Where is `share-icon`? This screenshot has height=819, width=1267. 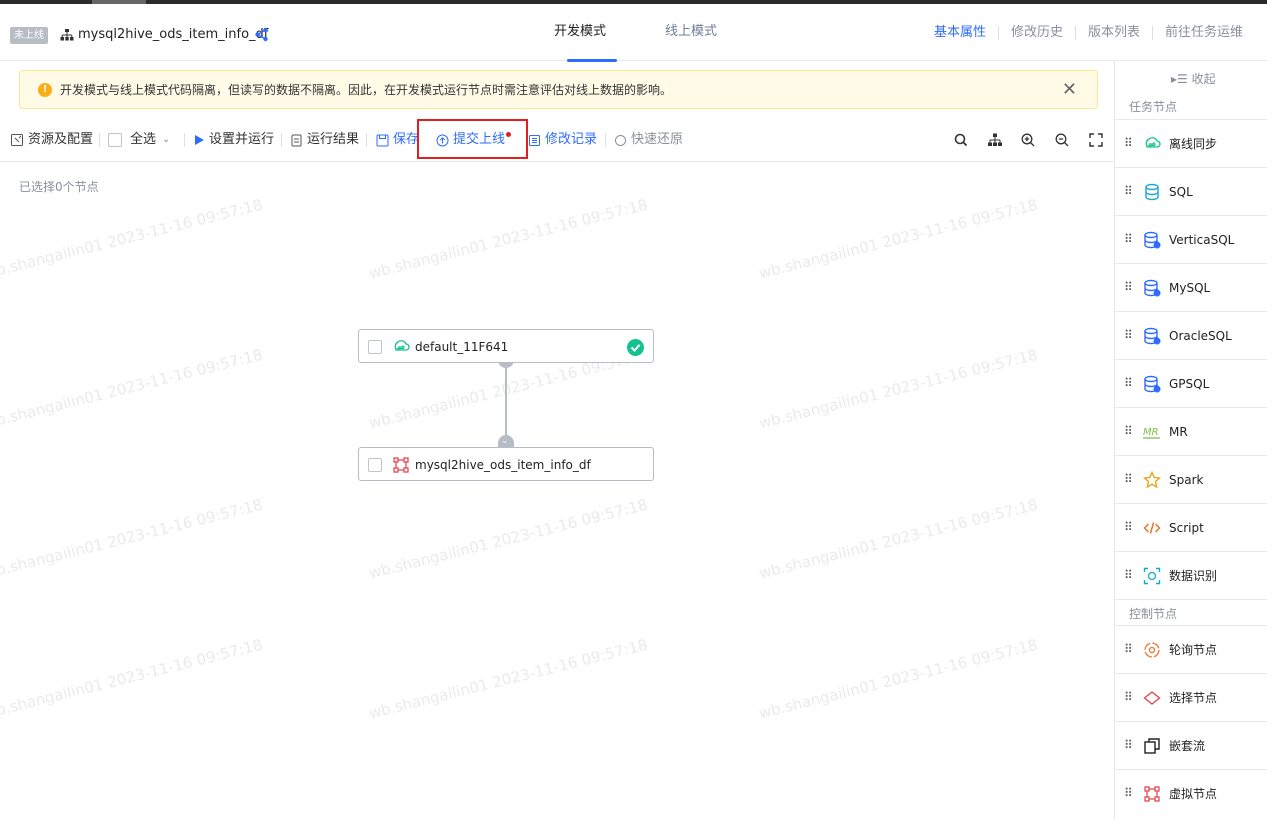
share-icon is located at coordinates (261, 34).